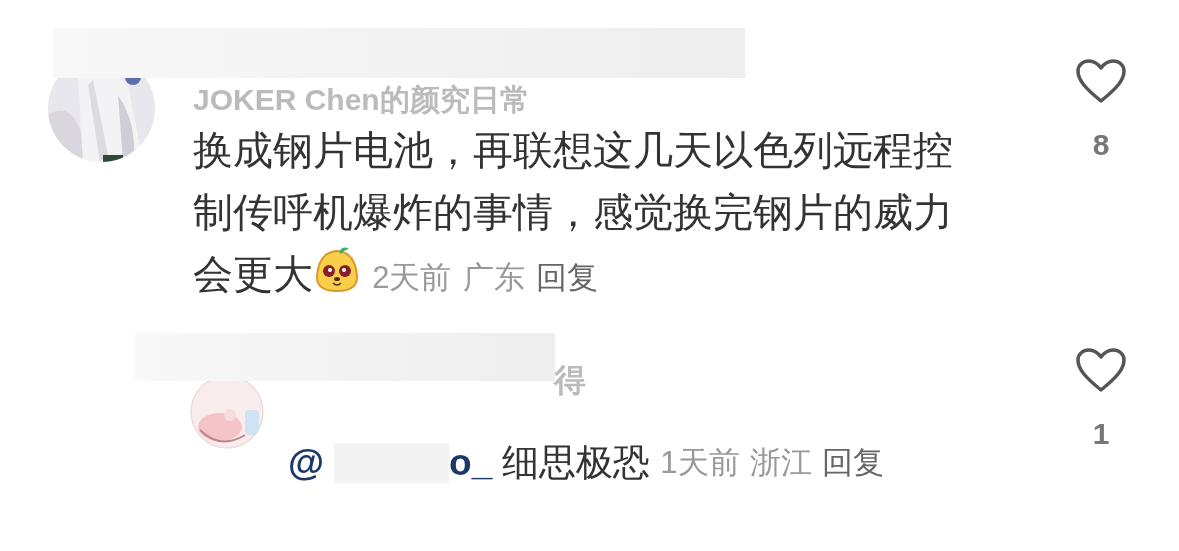  Describe the element at coordinates (412, 277) in the screenshot. I see `timestamp: 2天前` at that location.